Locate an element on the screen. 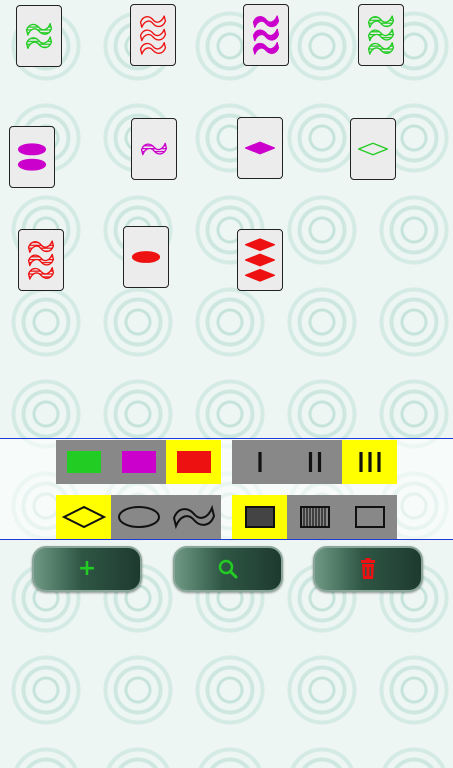  solid-icon is located at coordinates (259, 517).